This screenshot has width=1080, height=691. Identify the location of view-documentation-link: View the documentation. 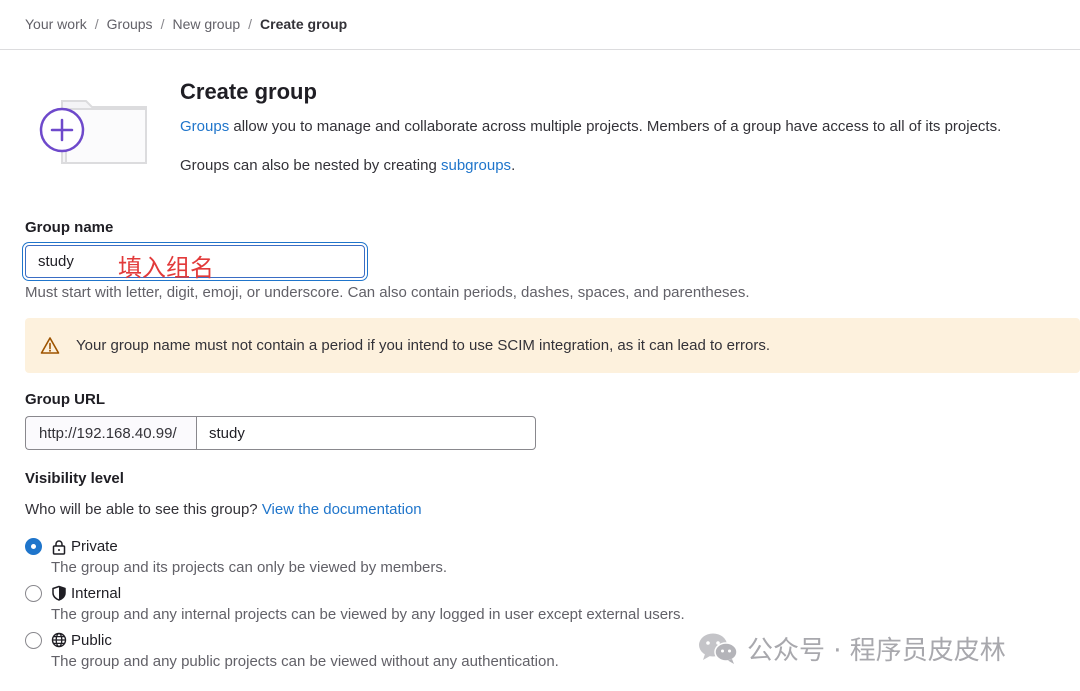
(342, 509).